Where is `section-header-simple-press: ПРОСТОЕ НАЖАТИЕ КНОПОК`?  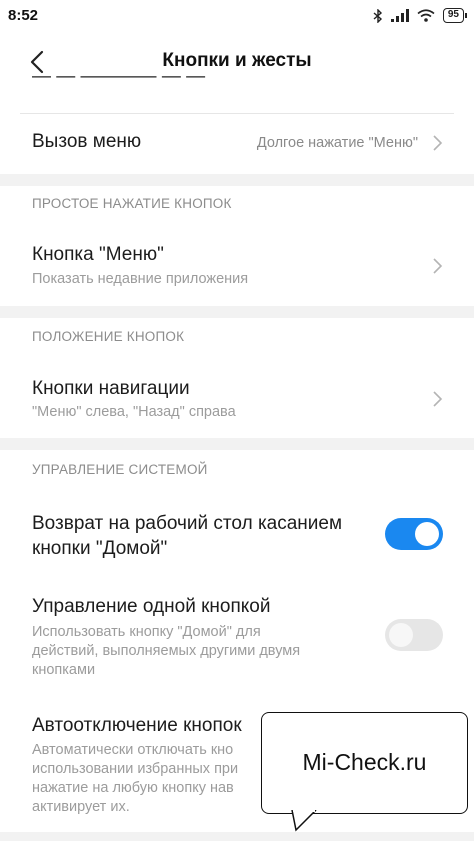 section-header-simple-press: ПРОСТОЕ НАЖАТИЕ КНОПОК is located at coordinates (132, 203).